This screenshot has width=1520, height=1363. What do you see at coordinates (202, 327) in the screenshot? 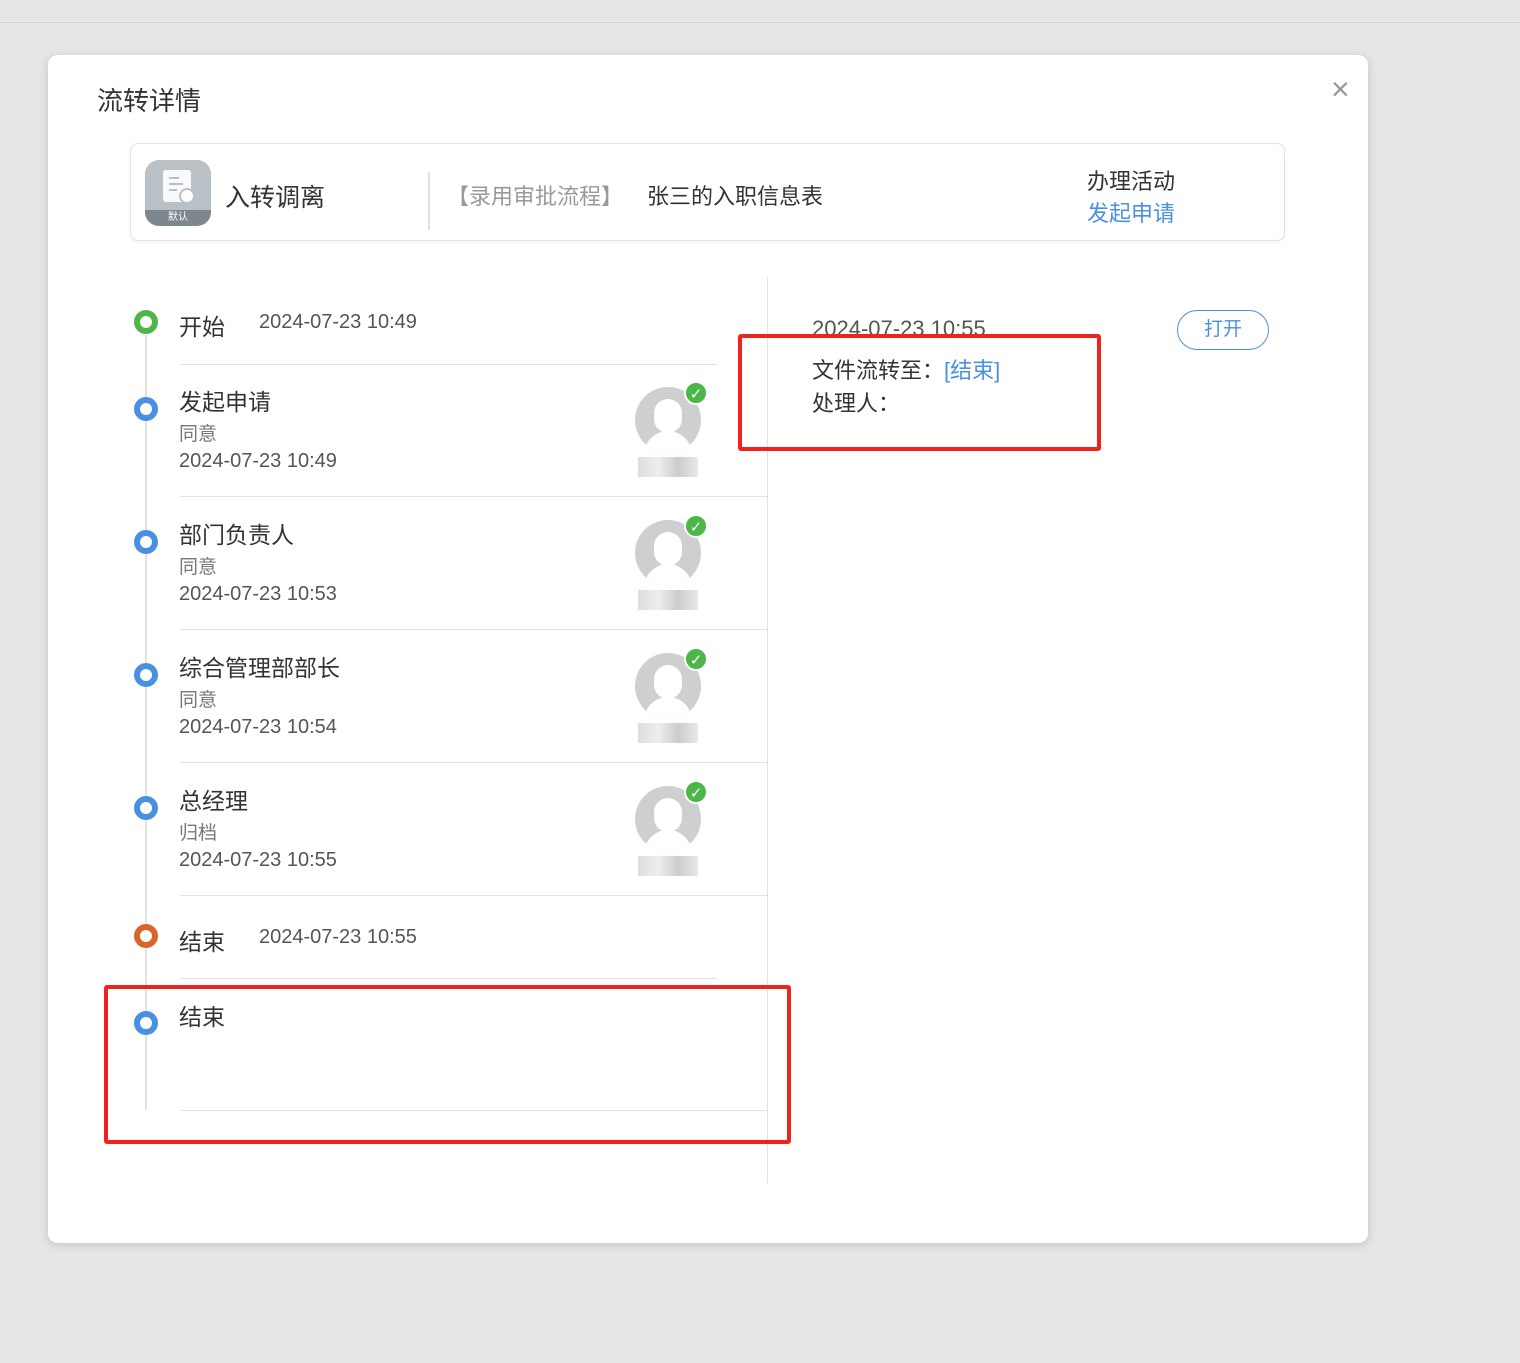
I see `start-label: 开始` at bounding box center [202, 327].